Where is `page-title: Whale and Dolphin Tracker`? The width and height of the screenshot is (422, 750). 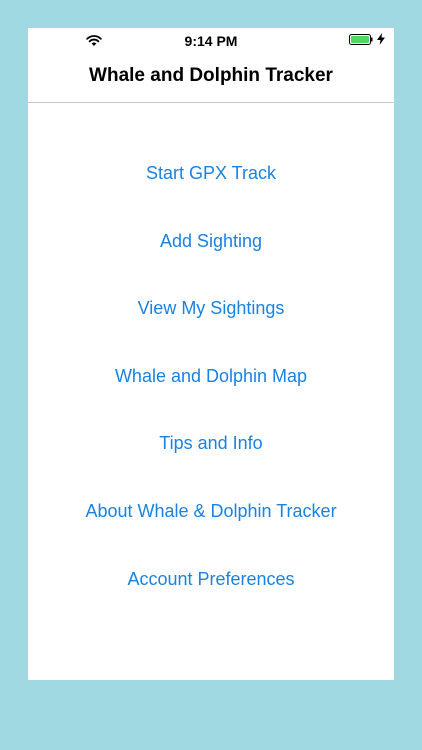
page-title: Whale and Dolphin Tracker is located at coordinates (211, 75).